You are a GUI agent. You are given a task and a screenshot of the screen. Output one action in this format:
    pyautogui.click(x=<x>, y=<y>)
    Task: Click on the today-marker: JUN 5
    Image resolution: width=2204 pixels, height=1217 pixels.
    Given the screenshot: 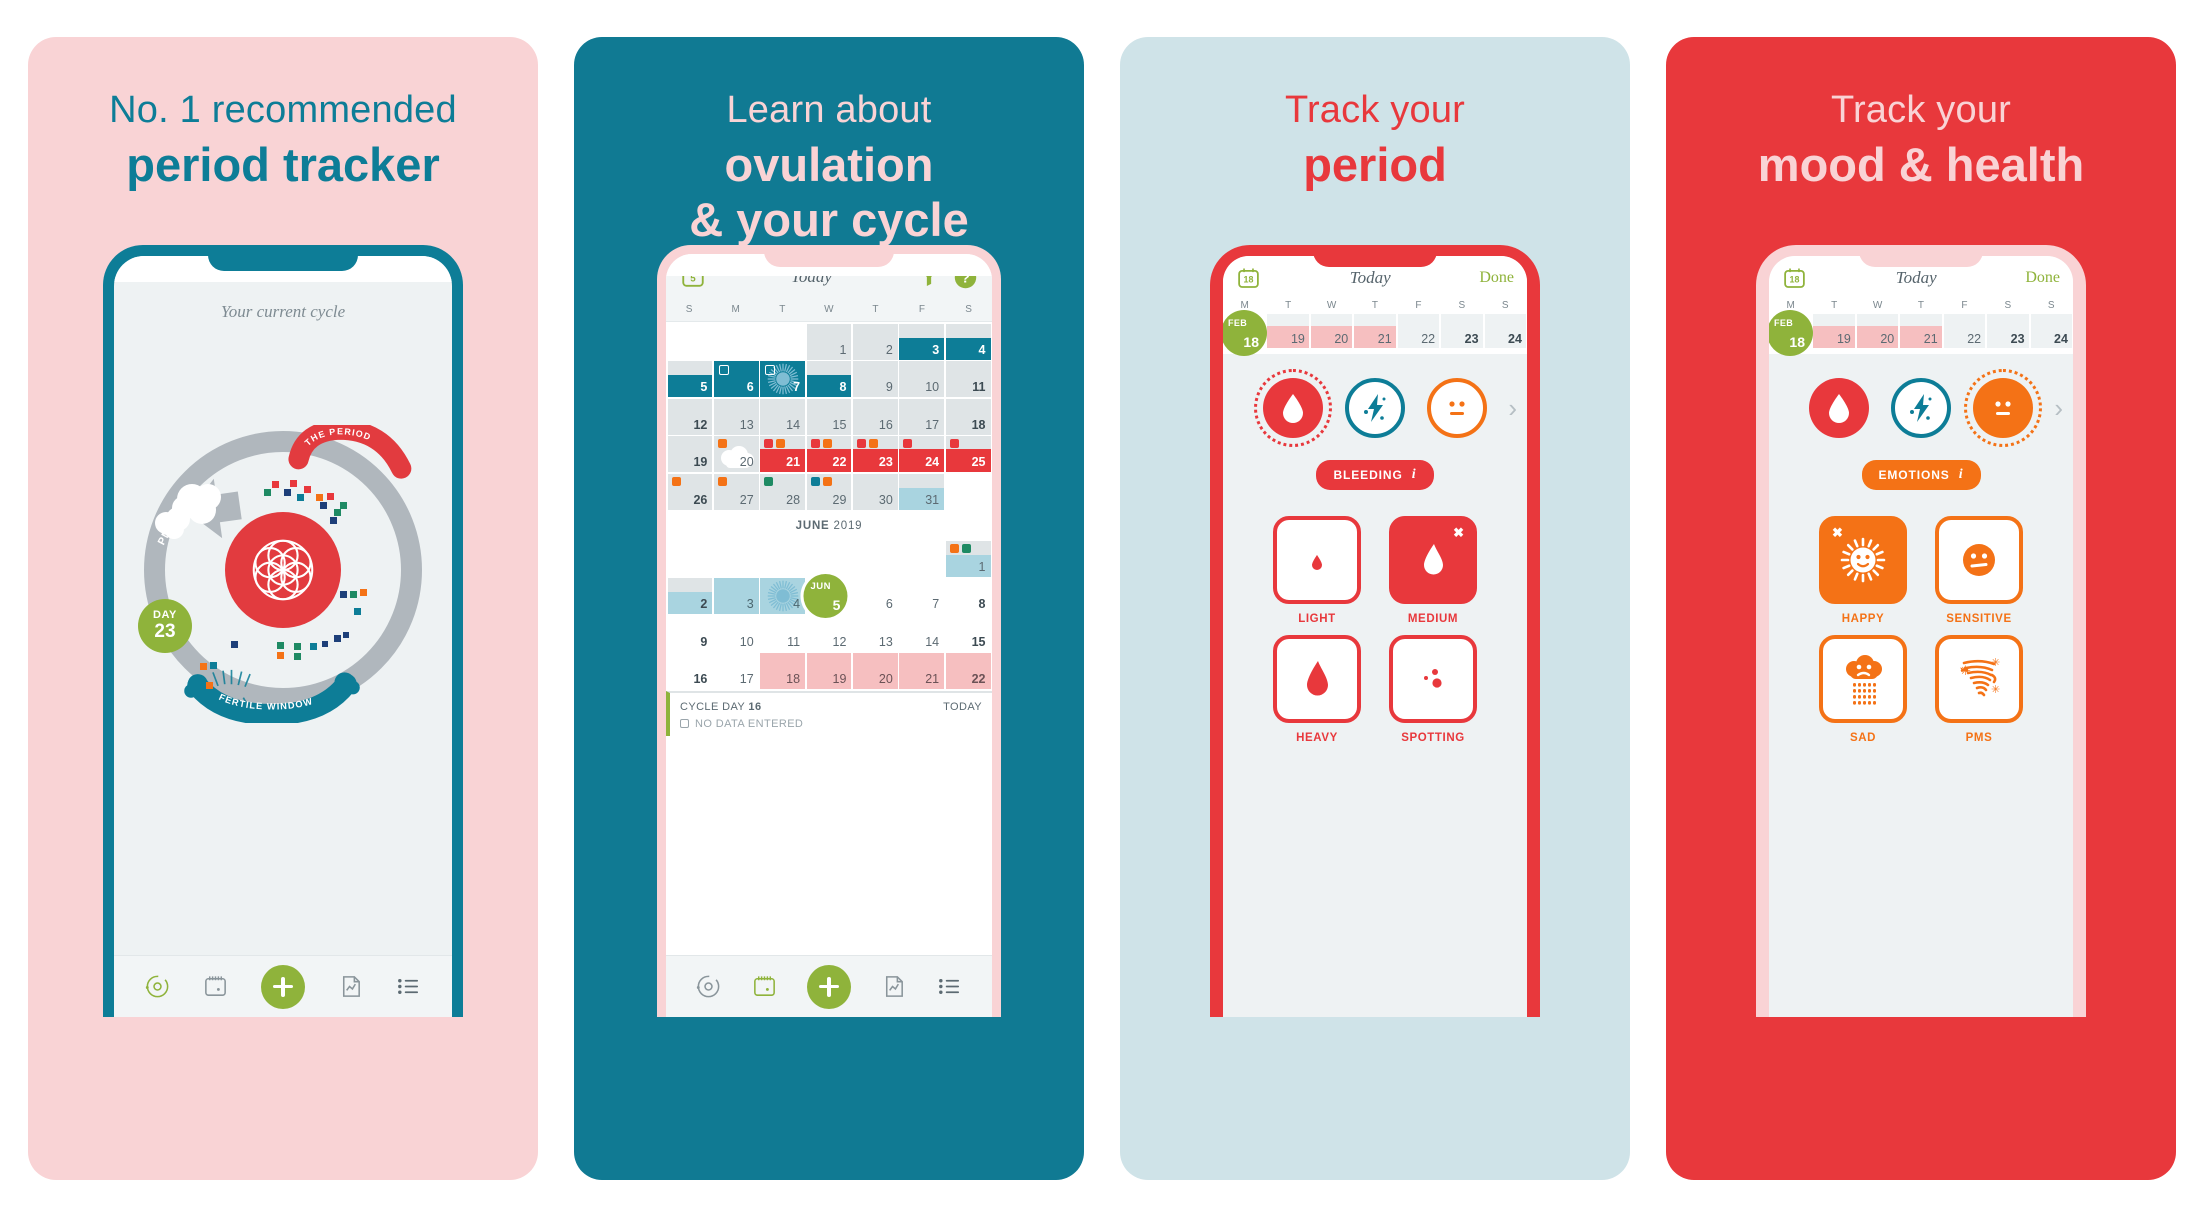 What is the action you would take?
    pyautogui.click(x=825, y=596)
    